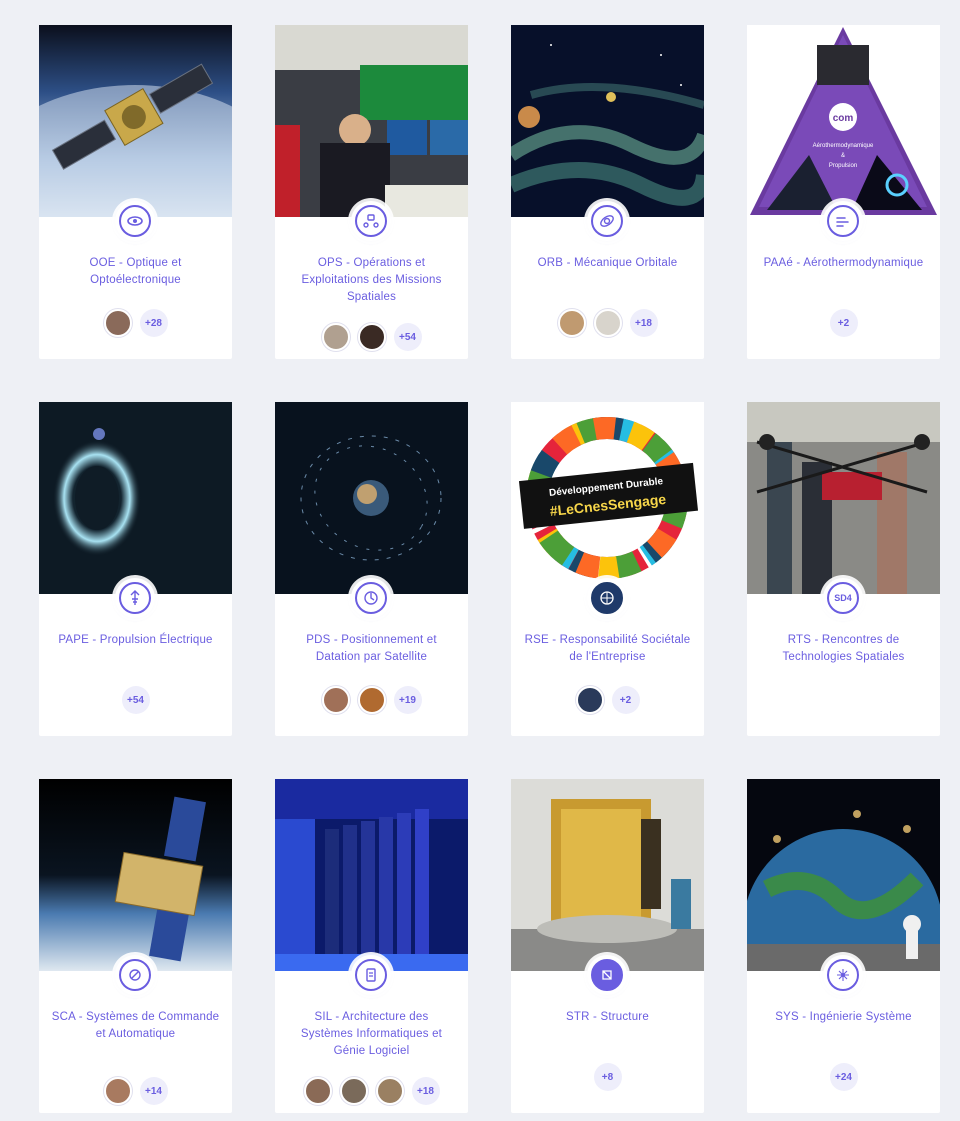 This screenshot has height=1121, width=960. I want to click on network-icon-badge, so click(843, 975).